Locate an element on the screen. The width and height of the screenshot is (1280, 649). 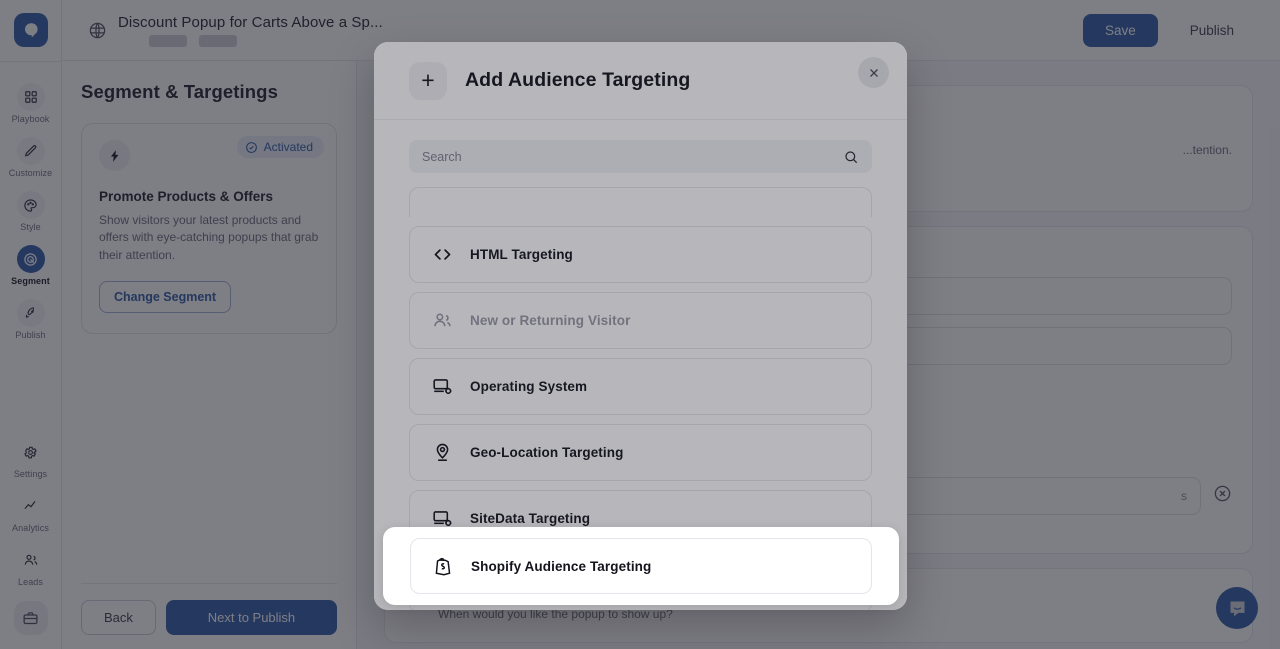
code-icon is located at coordinates (442, 254).